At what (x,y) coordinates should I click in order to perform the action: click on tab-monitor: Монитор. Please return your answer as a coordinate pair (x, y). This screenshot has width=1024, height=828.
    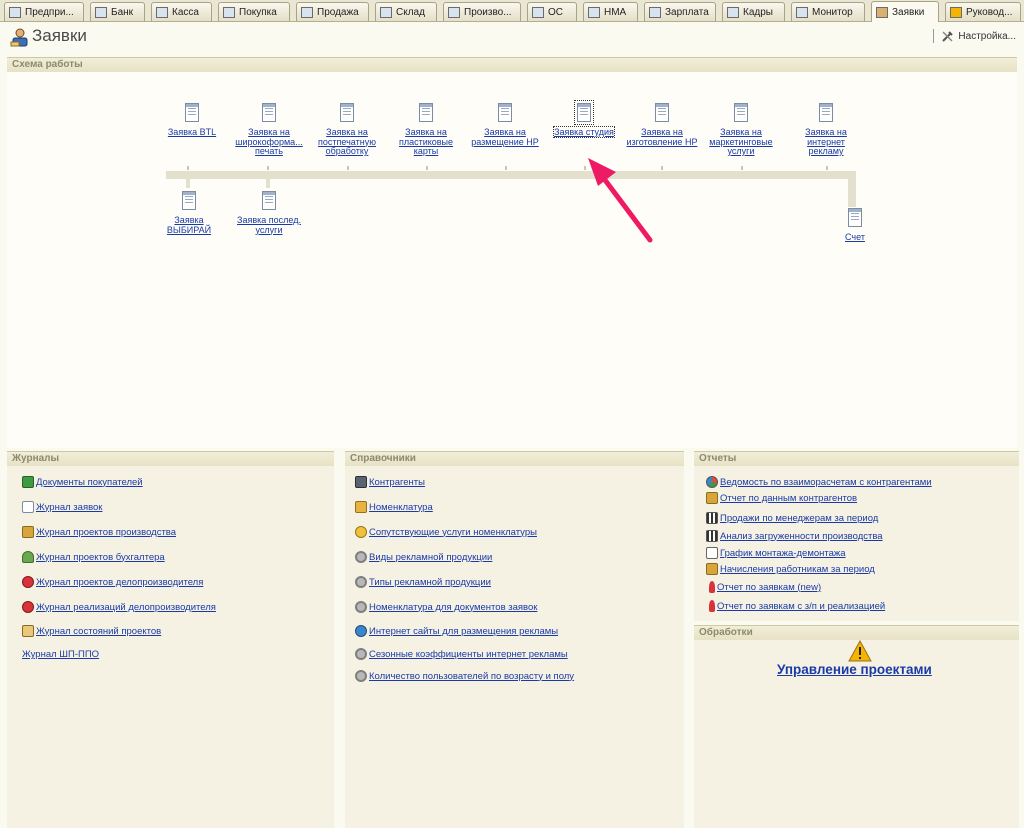
    Looking at the image, I should click on (828, 11).